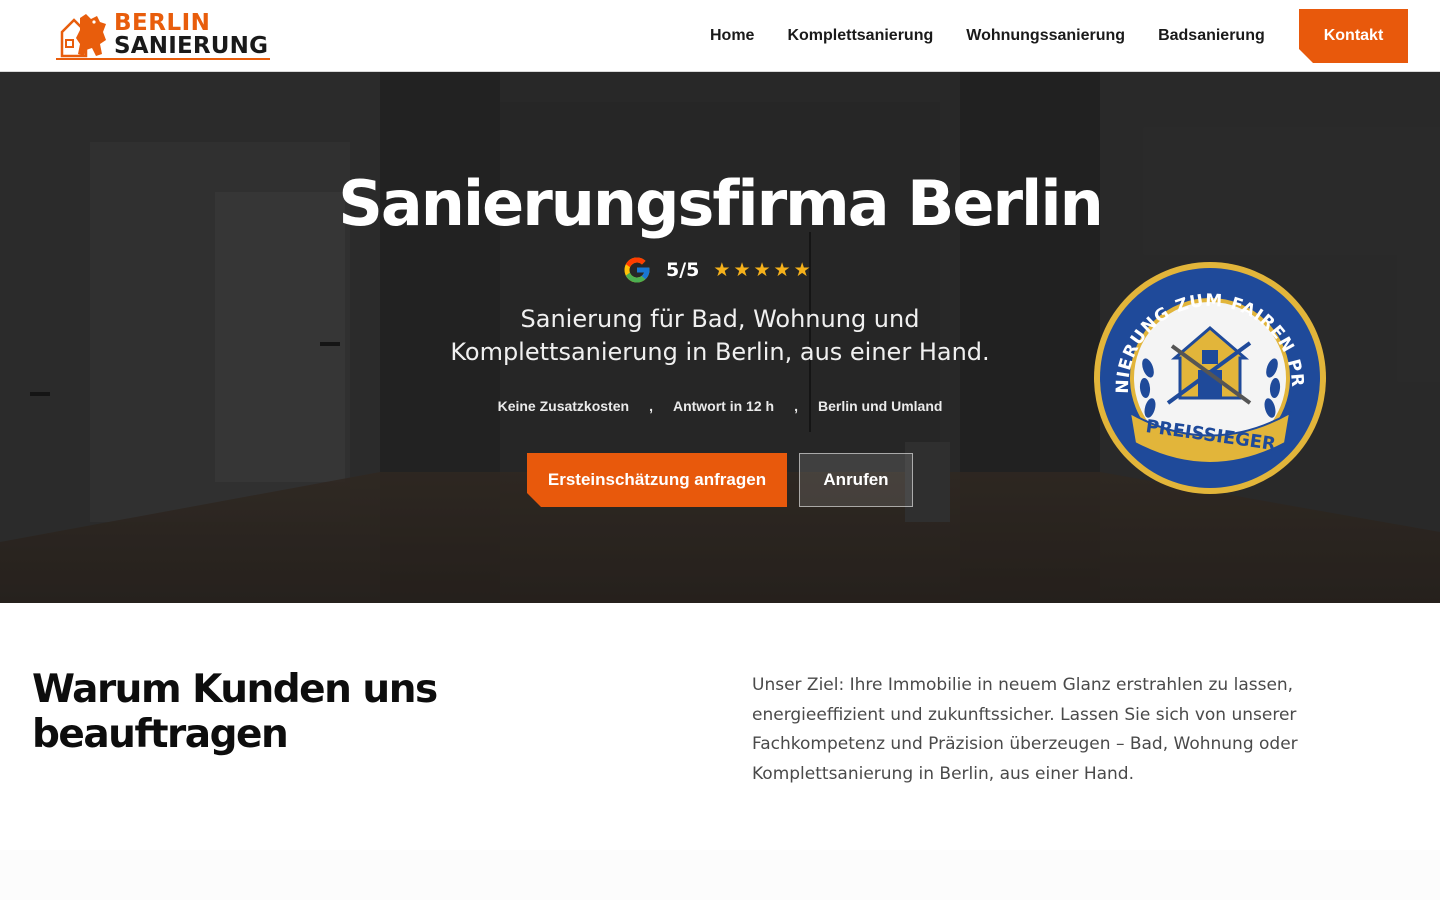  Describe the element at coordinates (720, 875) in the screenshot. I see `section-divider` at that location.